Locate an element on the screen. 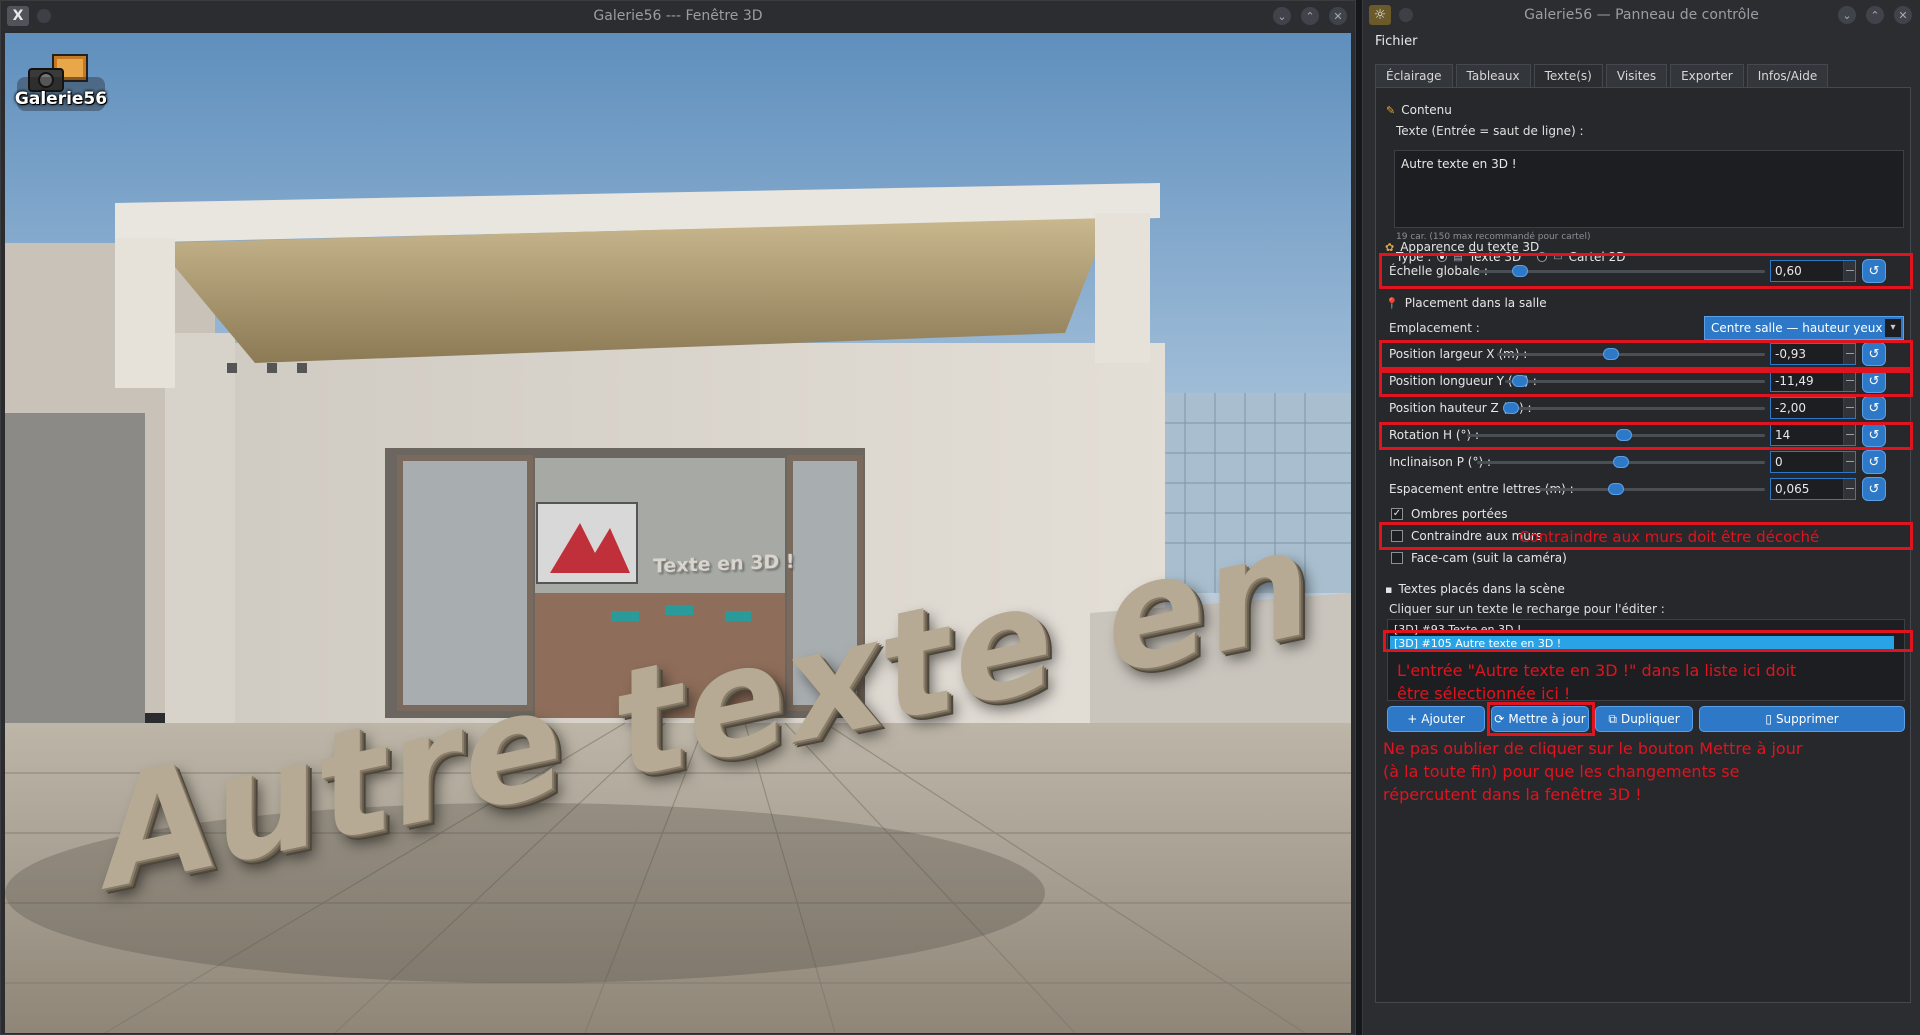  position-z-slider-track is located at coordinates (1634, 408).